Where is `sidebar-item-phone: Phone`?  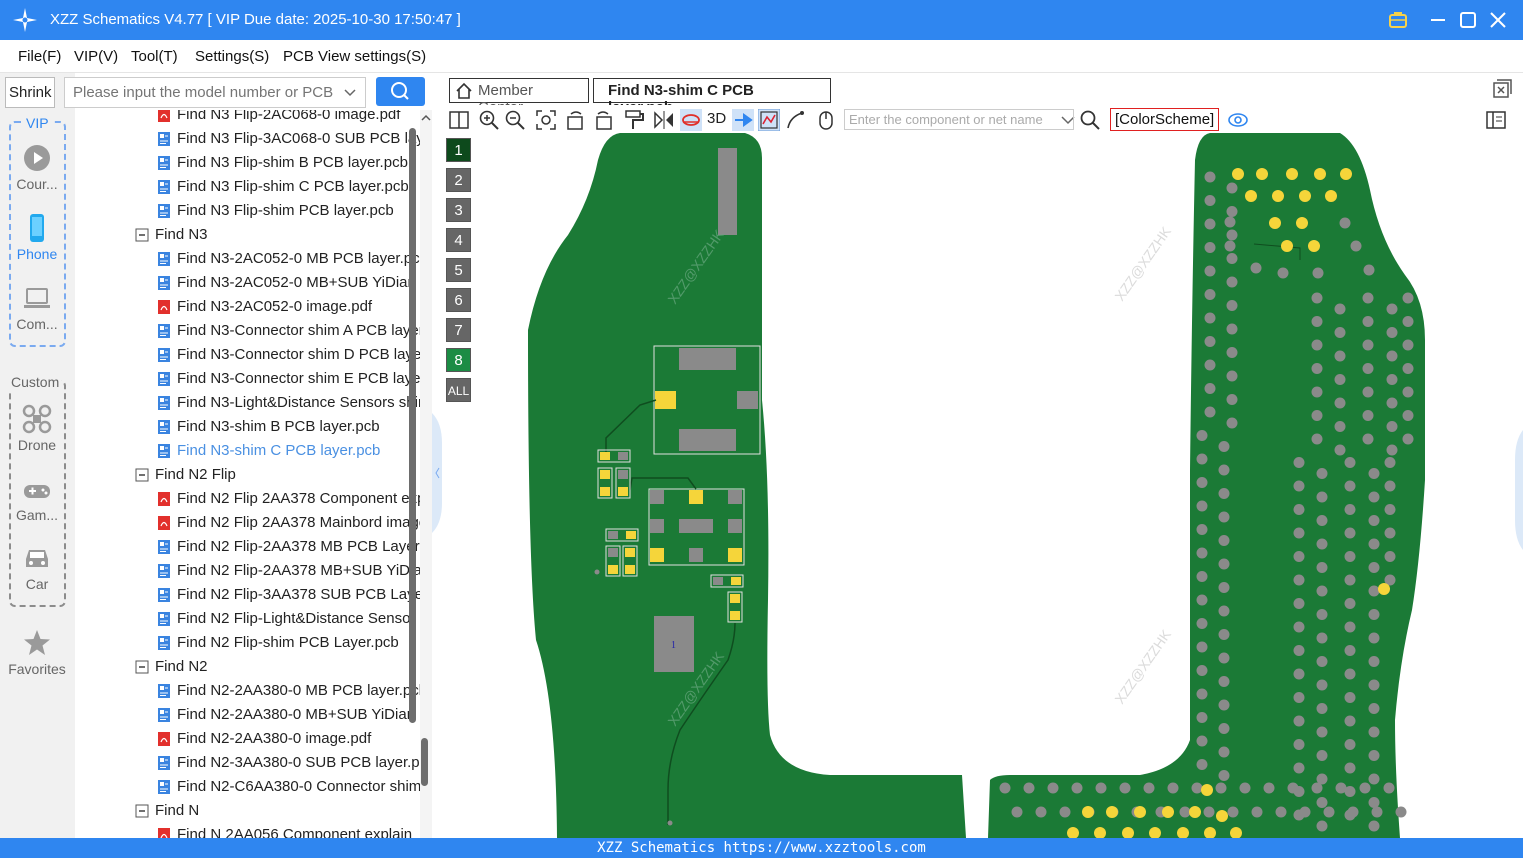 sidebar-item-phone: Phone is located at coordinates (37, 246).